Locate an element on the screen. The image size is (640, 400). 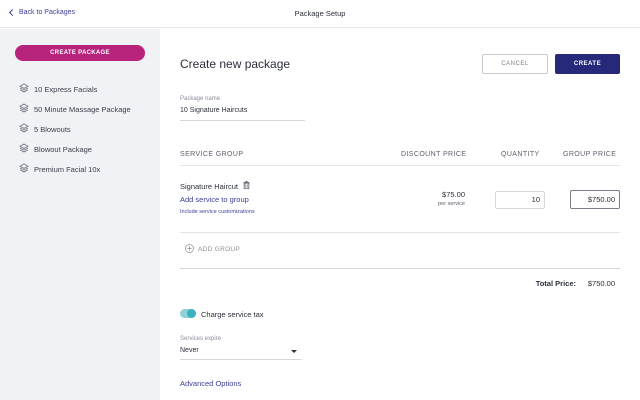
page-header-title: Package Setup is located at coordinates (320, 13).